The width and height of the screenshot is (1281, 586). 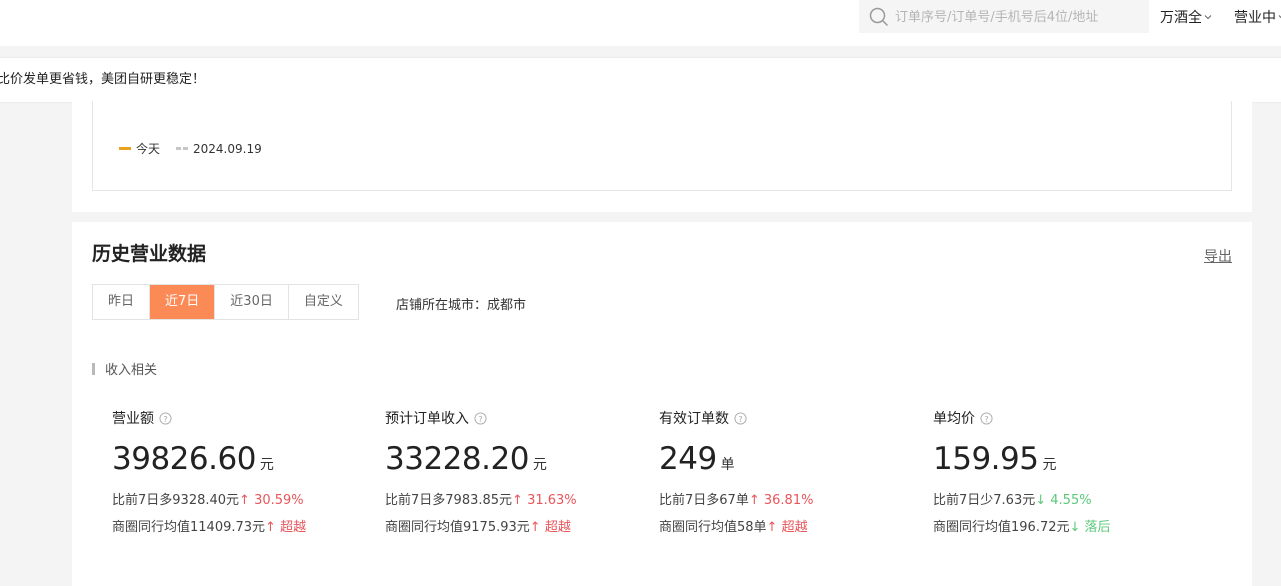 I want to click on metric-peer-line: 商圈同行均值11409.73元↑ 超越, so click(x=242, y=525).